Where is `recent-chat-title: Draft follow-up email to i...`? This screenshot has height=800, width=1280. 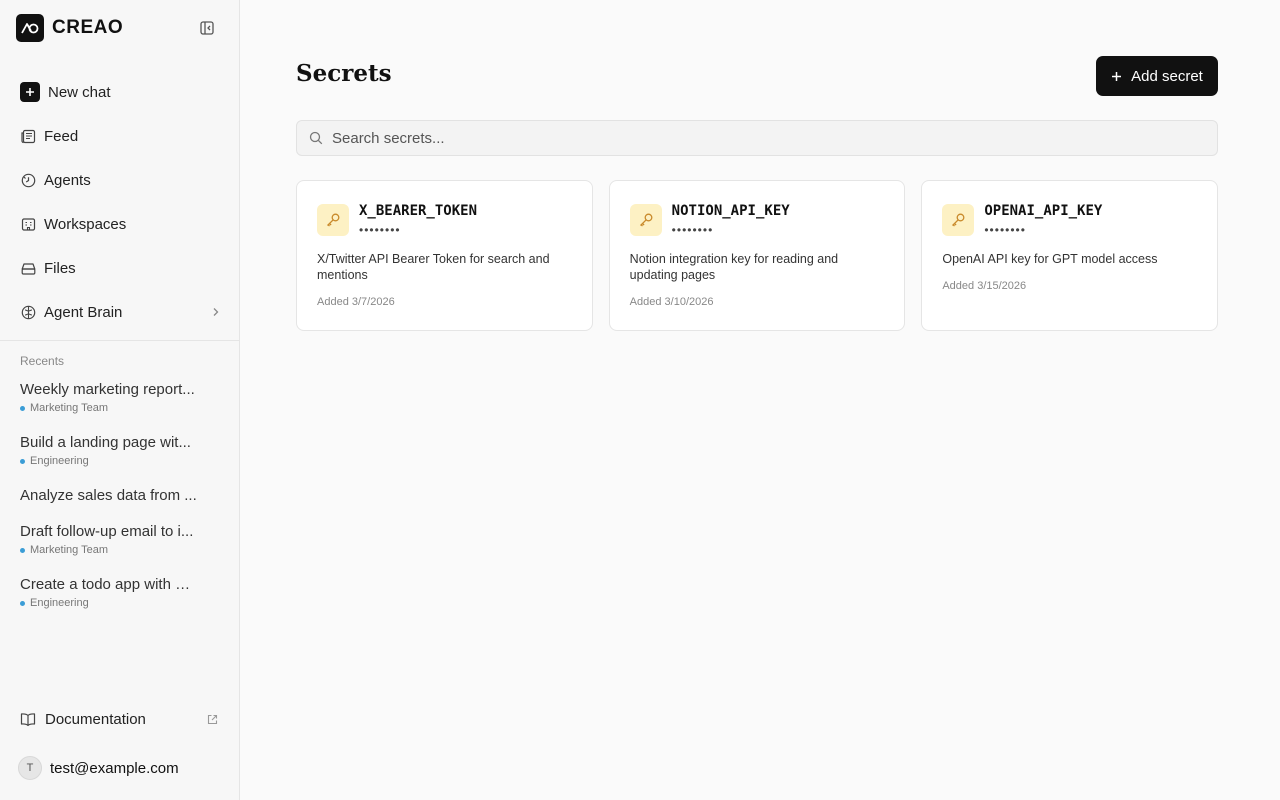
recent-chat-title: Draft follow-up email to i... is located at coordinates (107, 531).